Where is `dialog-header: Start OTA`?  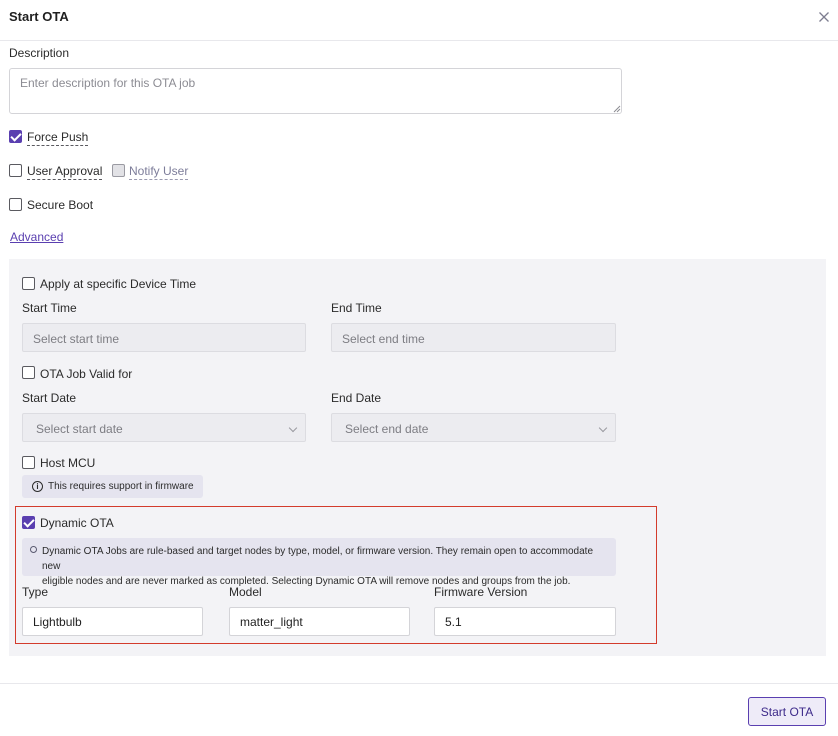
dialog-header: Start OTA is located at coordinates (419, 20).